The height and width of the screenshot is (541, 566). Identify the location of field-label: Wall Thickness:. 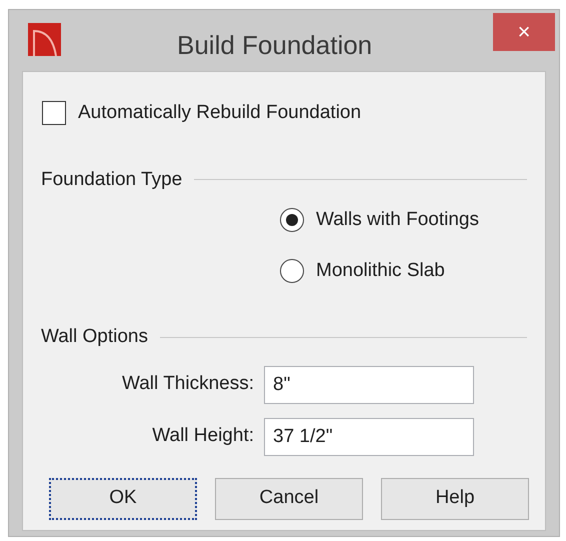
(188, 384).